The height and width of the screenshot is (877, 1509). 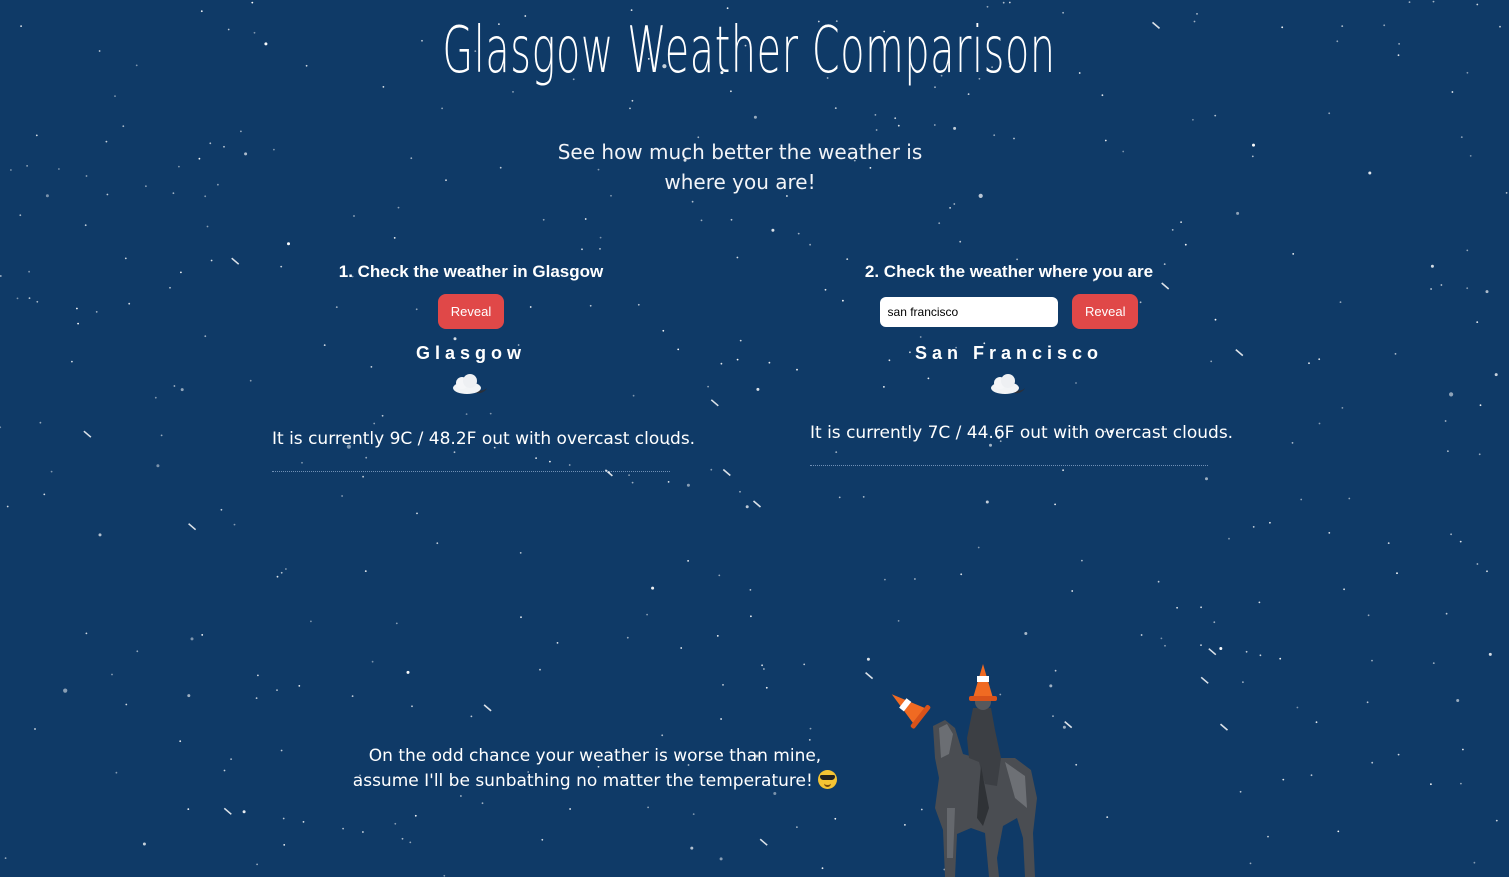 What do you see at coordinates (471, 311) in the screenshot?
I see `glasgow-reveal-button: Reveal` at bounding box center [471, 311].